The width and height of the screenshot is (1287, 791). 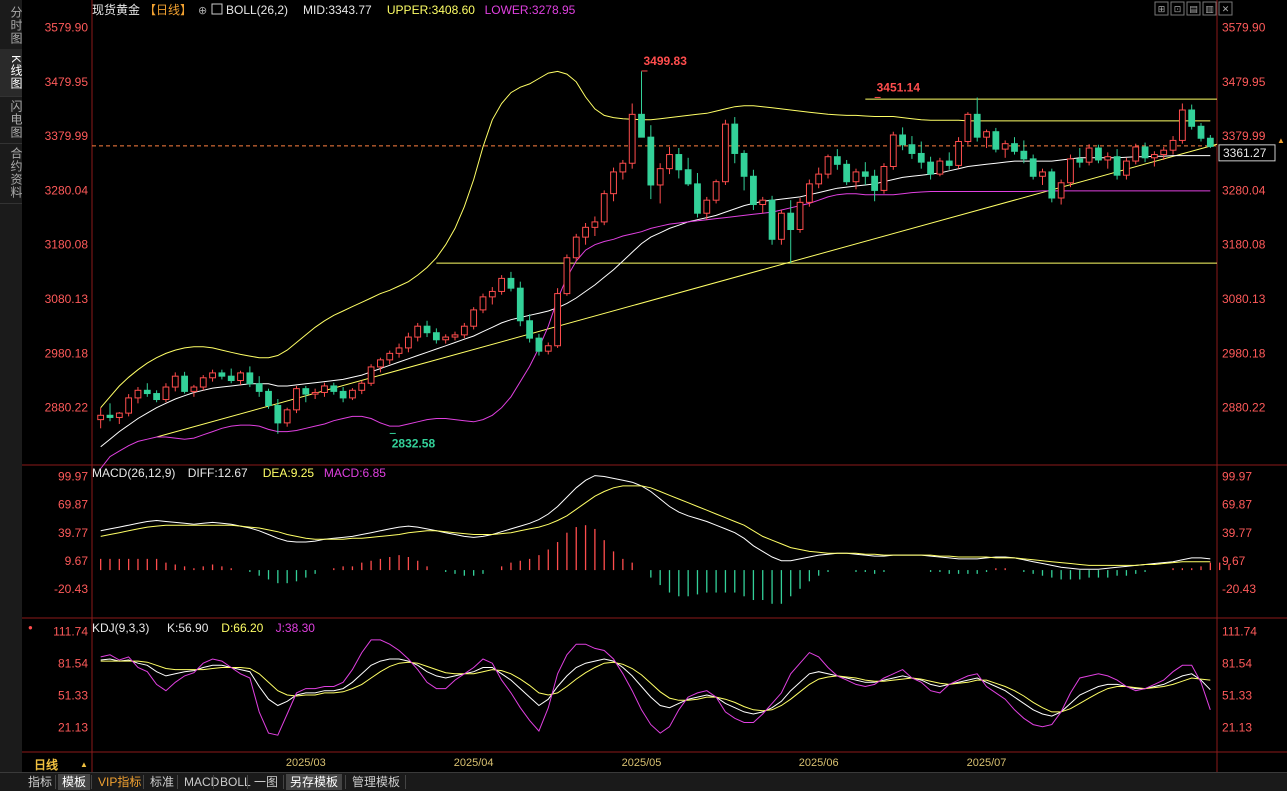 I want to click on period-selector: 日线, so click(x=46, y=764).